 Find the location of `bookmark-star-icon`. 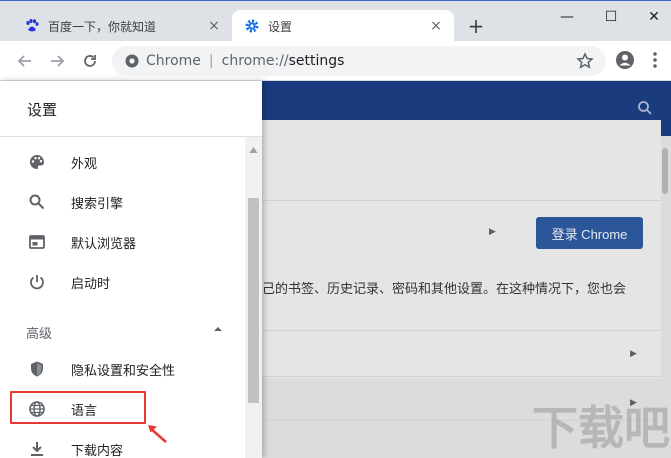

bookmark-star-icon is located at coordinates (585, 61).